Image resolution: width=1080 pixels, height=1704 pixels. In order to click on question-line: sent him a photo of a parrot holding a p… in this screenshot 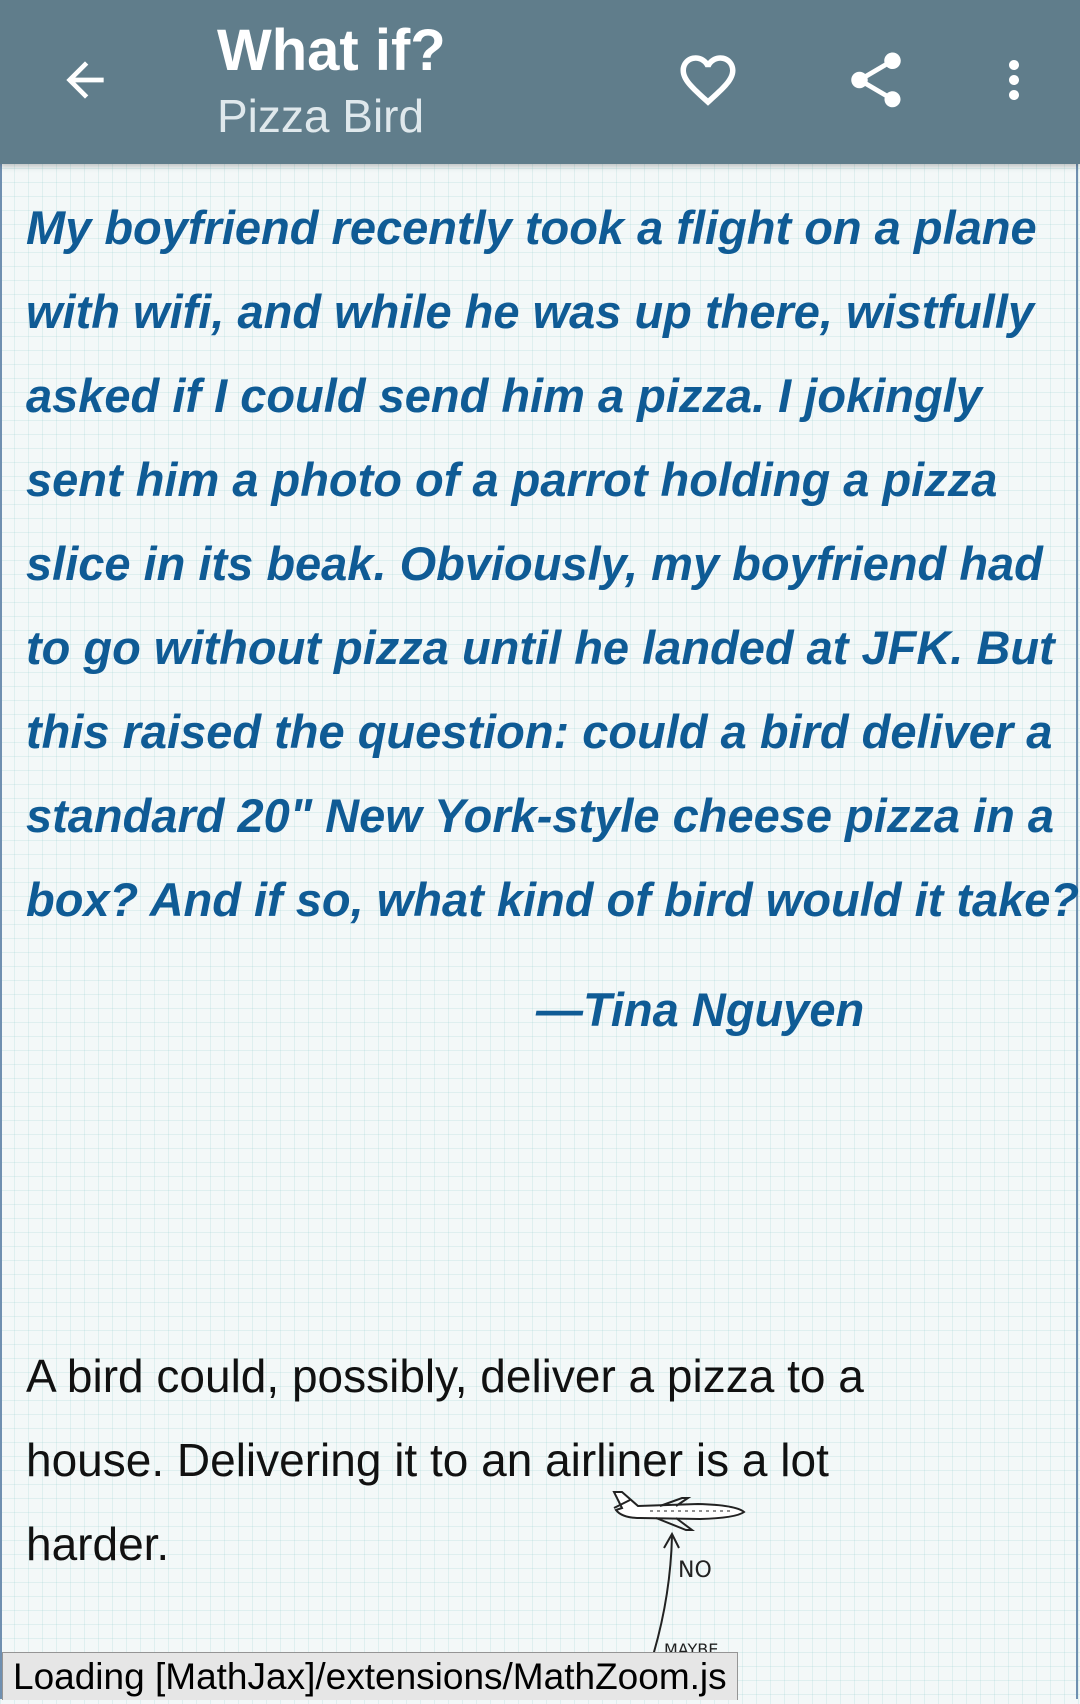, I will do `click(512, 479)`.